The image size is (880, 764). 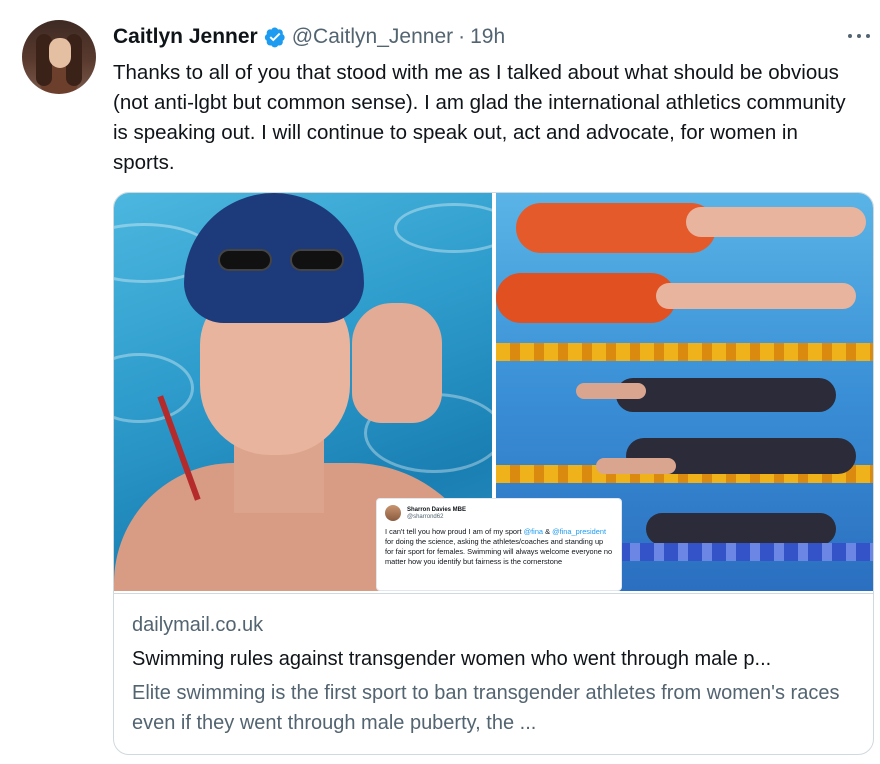 What do you see at coordinates (185, 37) in the screenshot?
I see `author-name: Caitlyn Jenner` at bounding box center [185, 37].